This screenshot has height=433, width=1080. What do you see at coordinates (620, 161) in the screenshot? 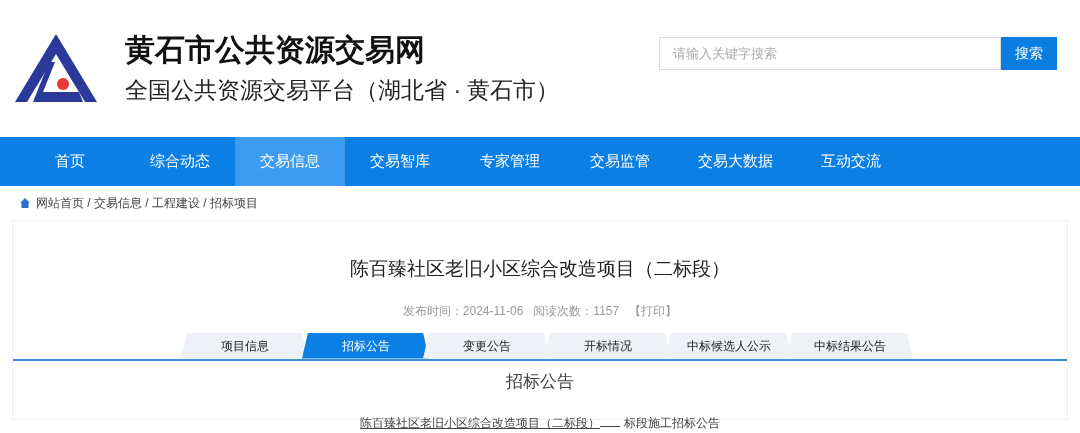
I see `nav-item: 交易监管` at bounding box center [620, 161].